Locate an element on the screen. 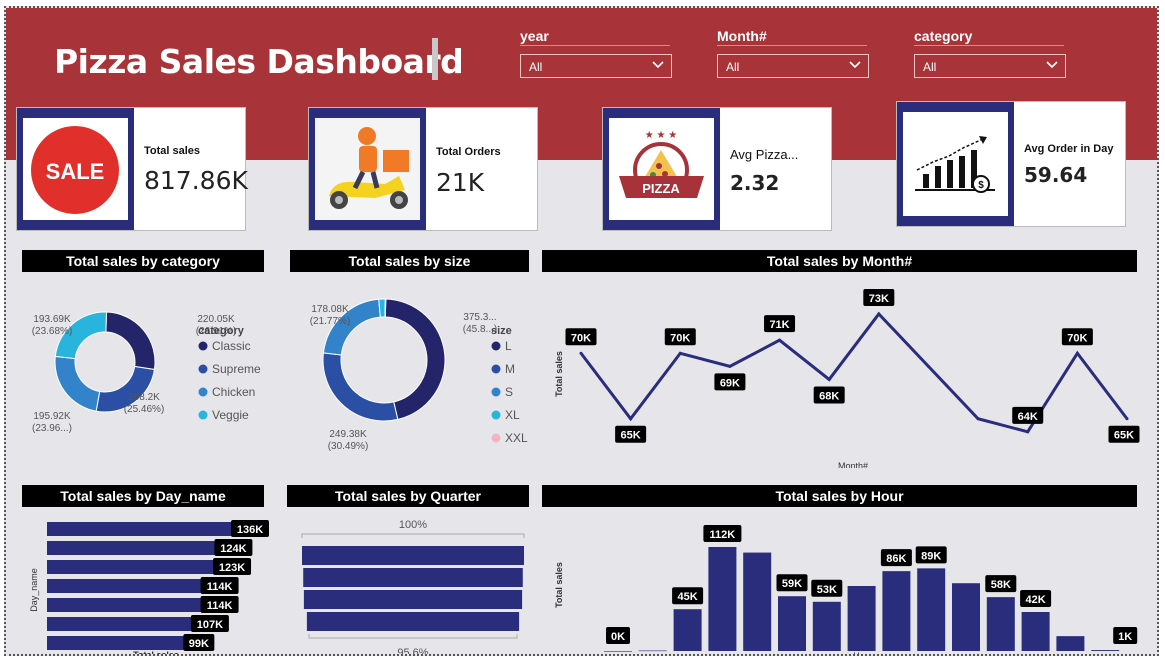 This screenshot has width=1165, height=660. kpi-title: Avg Order in Day is located at coordinates (1069, 149).